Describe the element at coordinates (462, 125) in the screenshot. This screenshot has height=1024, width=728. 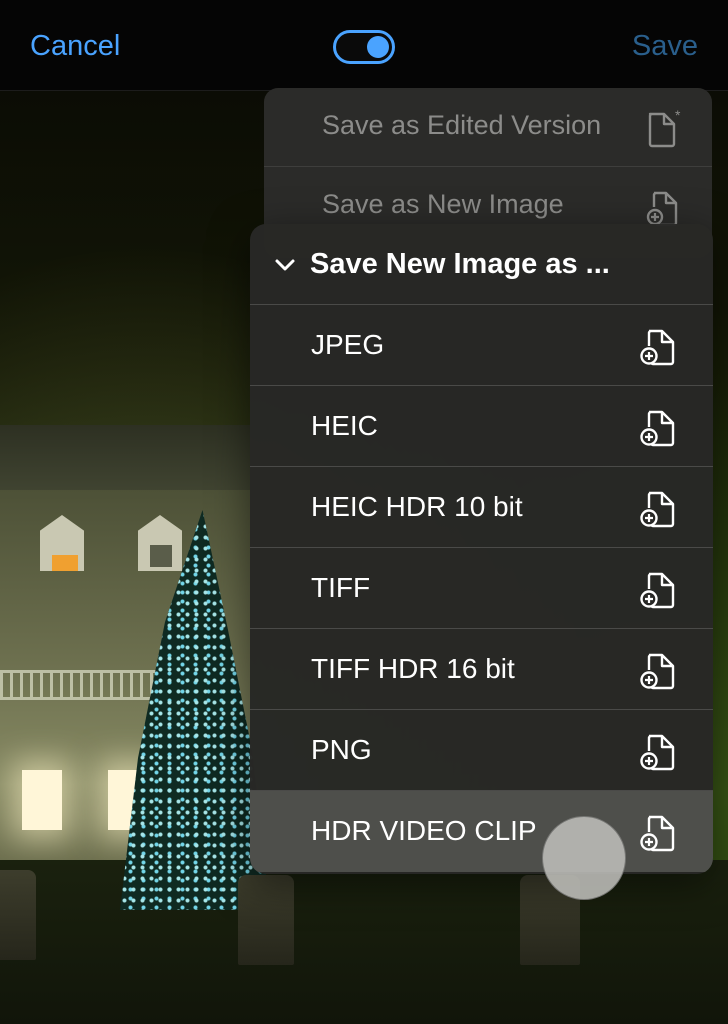
I see `menu-item-label: Save as Edited Version` at that location.